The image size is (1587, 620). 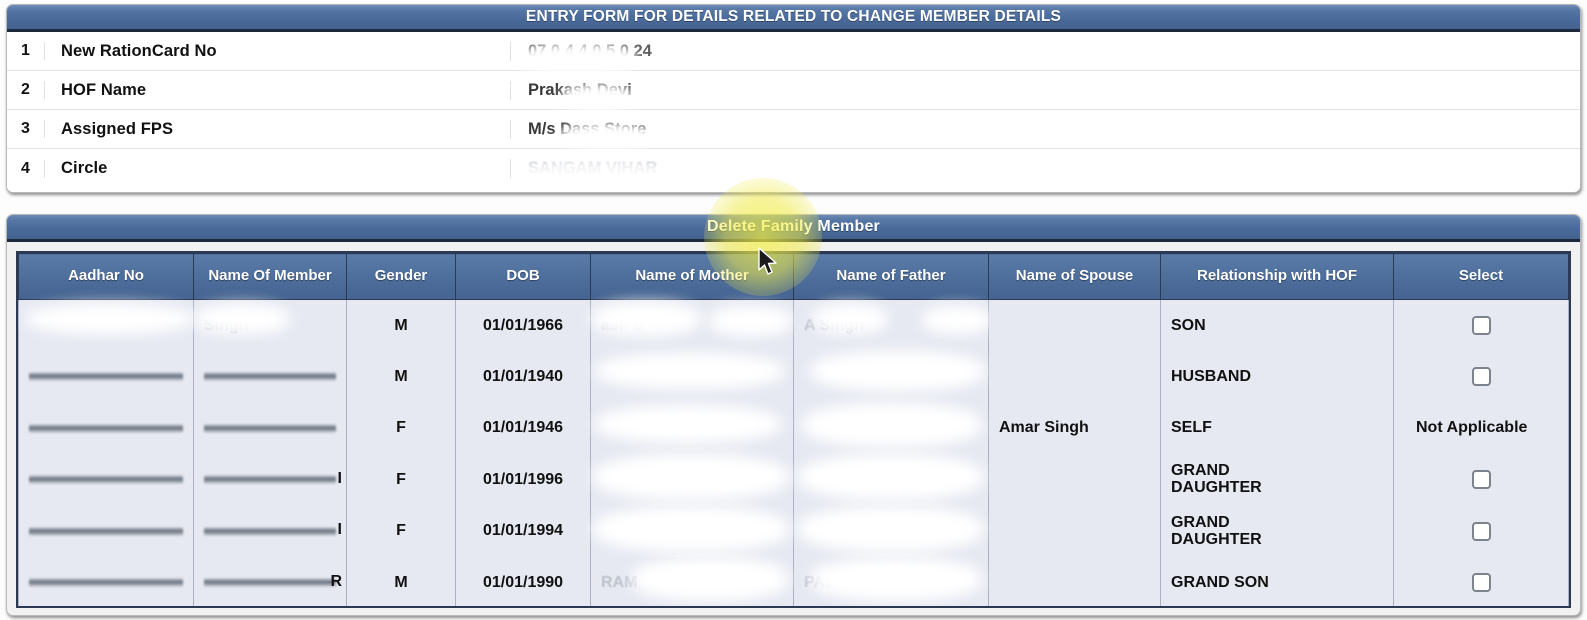 I want to click on cell-name-of-father: A Singh, so click(x=892, y=325).